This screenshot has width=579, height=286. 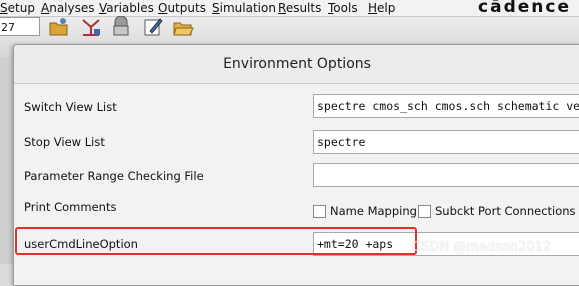 I want to click on save-icon, so click(x=121, y=27).